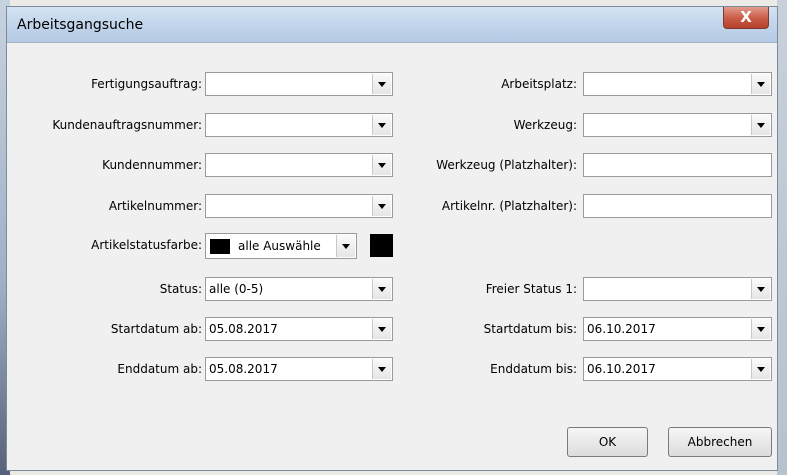 The height and width of the screenshot is (475, 787). I want to click on label-artikelstatusfarbe: Artikelstatusfarbe:, so click(146, 245).